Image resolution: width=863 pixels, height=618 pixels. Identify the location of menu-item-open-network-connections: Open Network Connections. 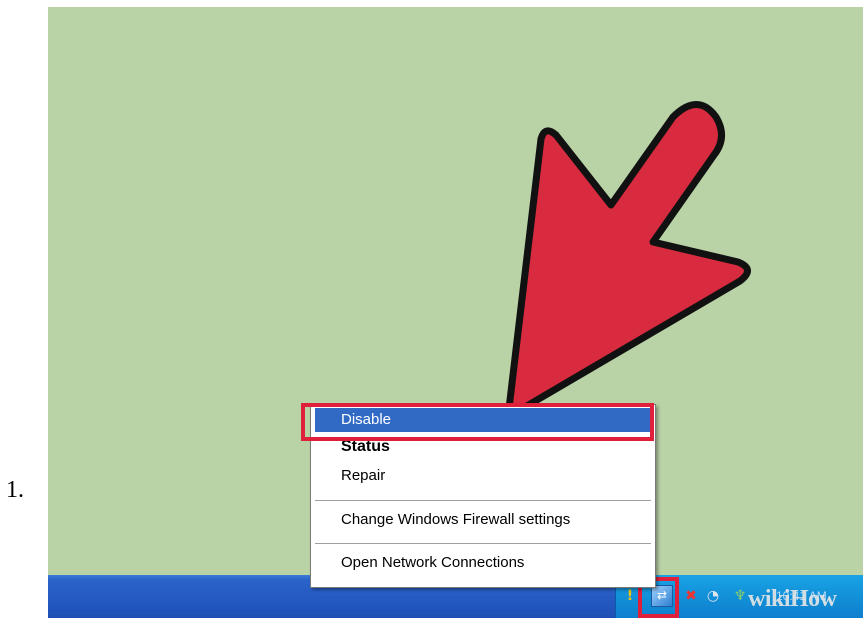
(483, 563).